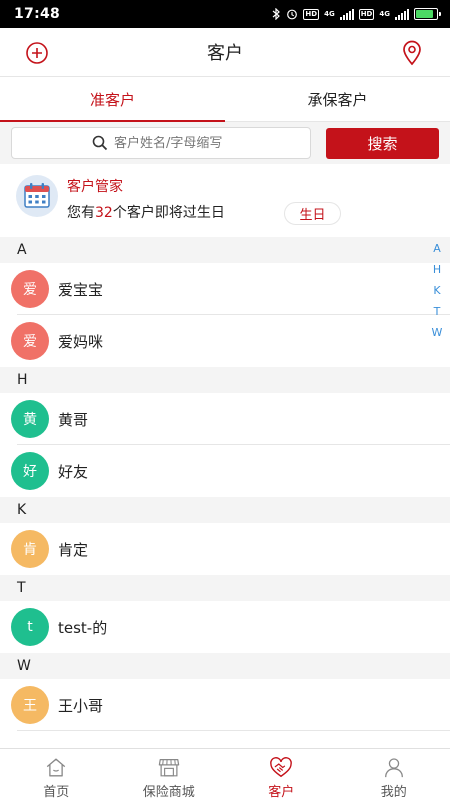 This screenshot has width=450, height=800. Describe the element at coordinates (225, 341) in the screenshot. I see `list-item: 爱 爱妈咪` at that location.